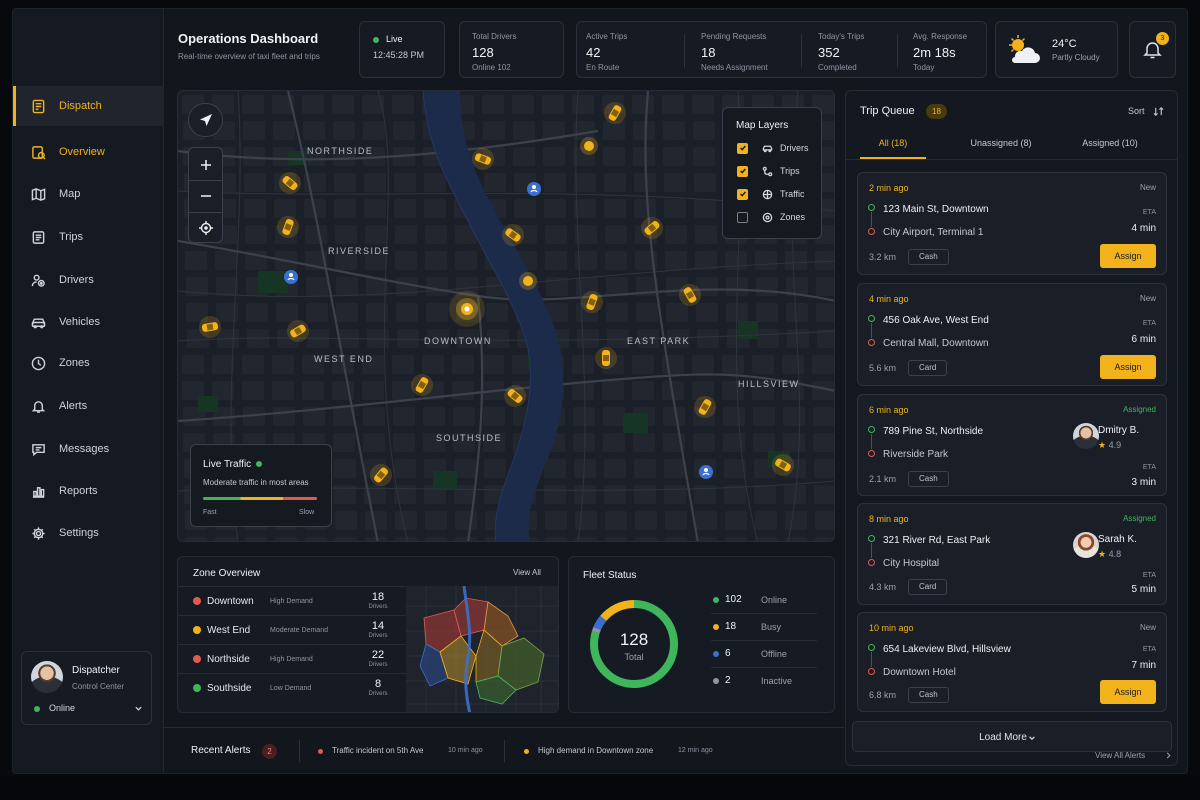  Describe the element at coordinates (88, 280) in the screenshot. I see `sidebar-item-drivers: Drivers` at that location.